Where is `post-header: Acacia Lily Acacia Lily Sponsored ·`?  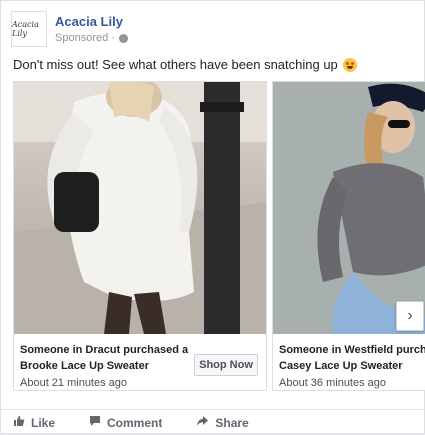 post-header: Acacia Lily Acacia Lily Sponsored · is located at coordinates (69, 29).